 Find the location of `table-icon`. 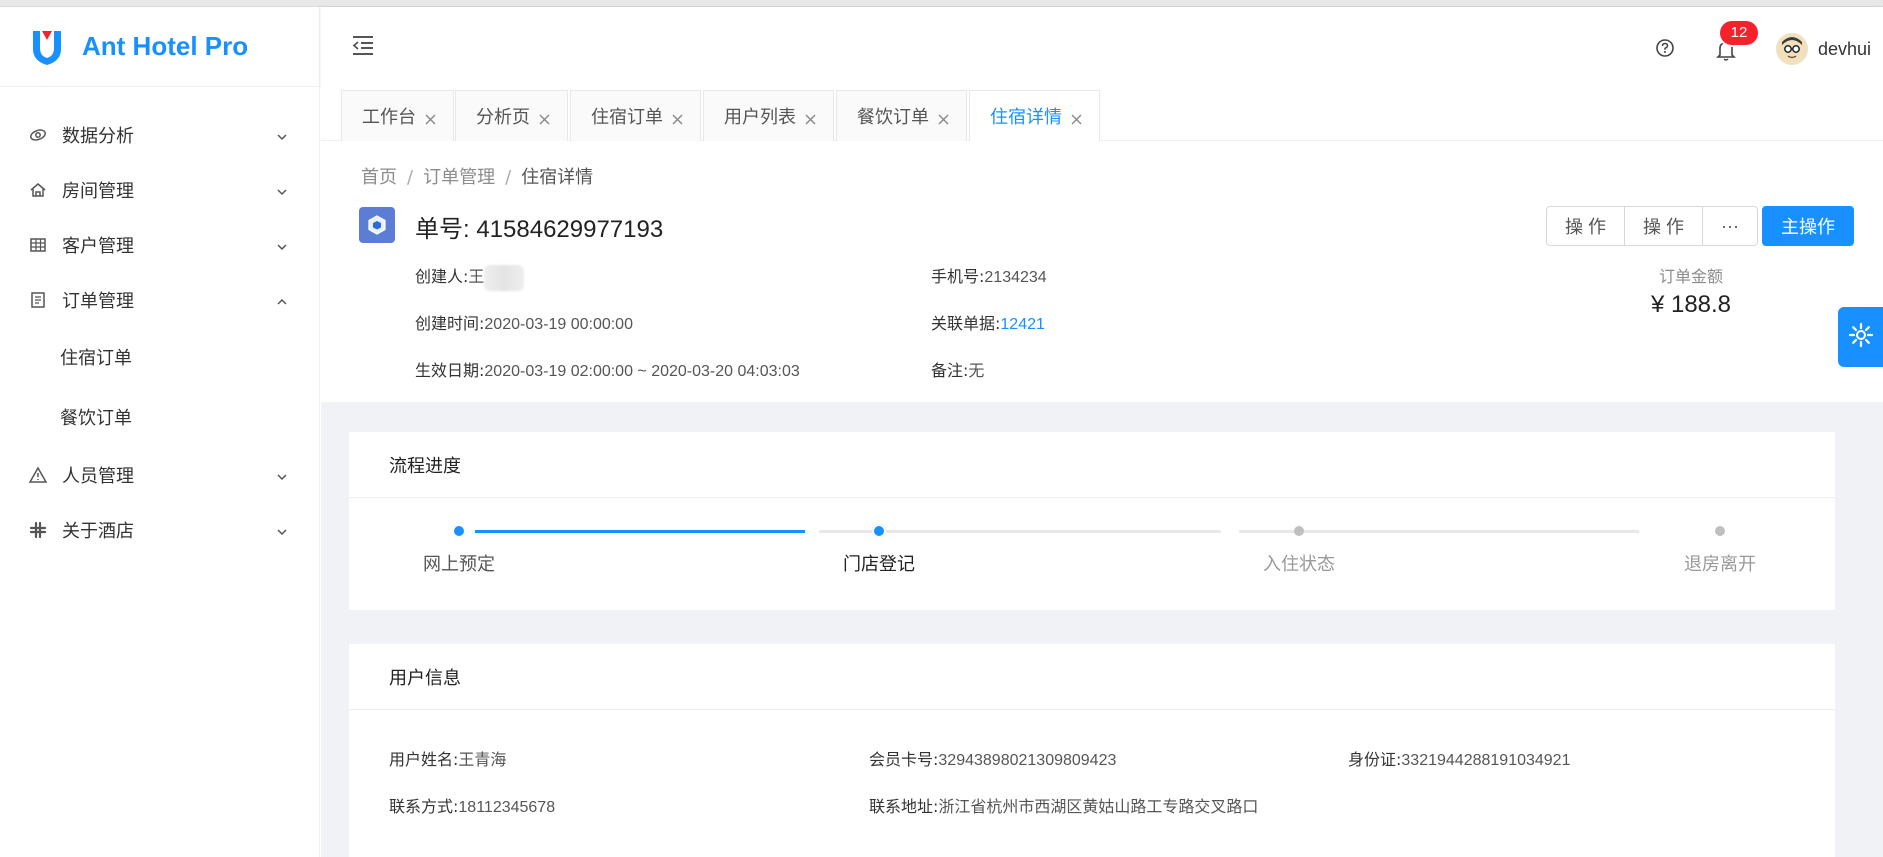

table-icon is located at coordinates (38, 245).